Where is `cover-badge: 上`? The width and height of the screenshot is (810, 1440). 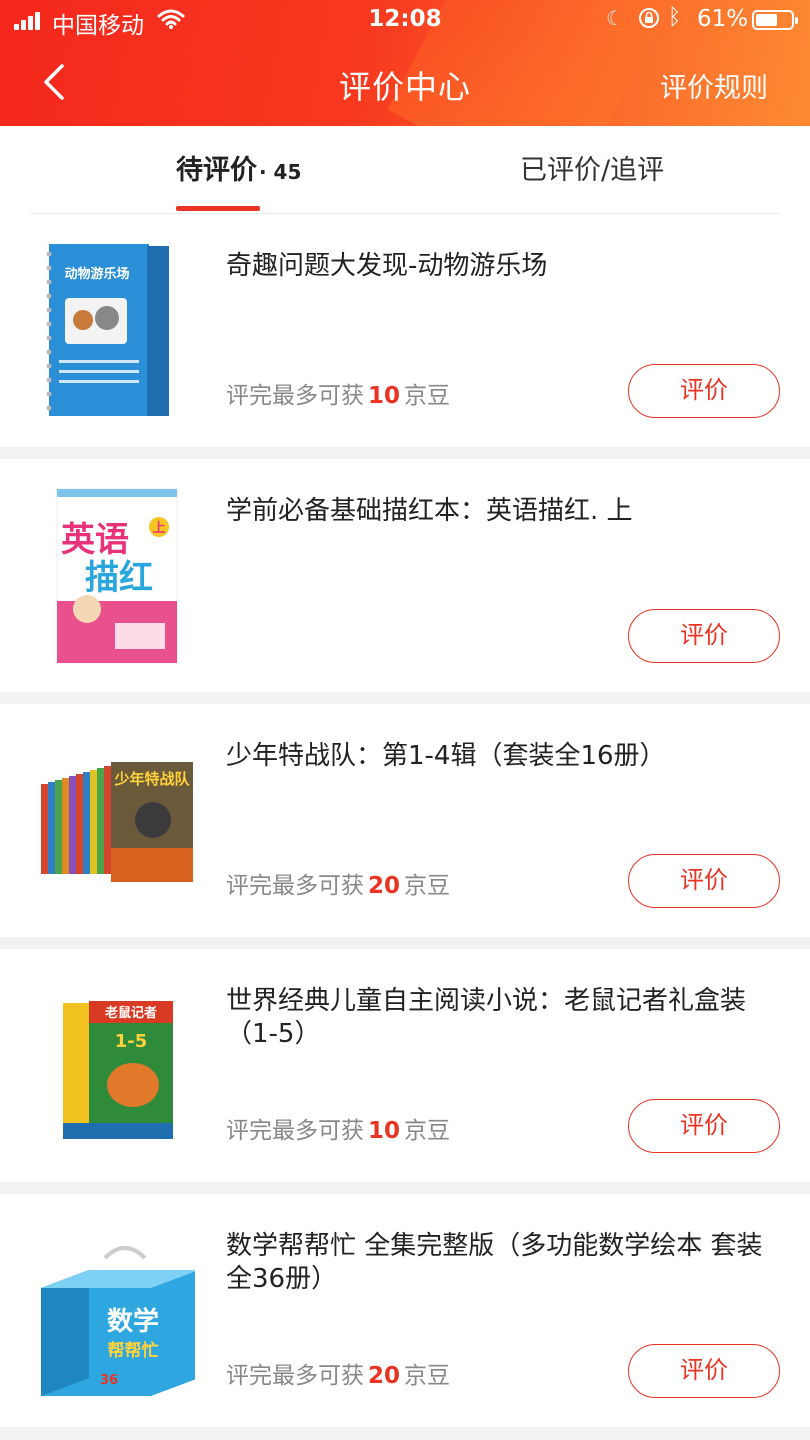 cover-badge: 上 is located at coordinates (158, 528).